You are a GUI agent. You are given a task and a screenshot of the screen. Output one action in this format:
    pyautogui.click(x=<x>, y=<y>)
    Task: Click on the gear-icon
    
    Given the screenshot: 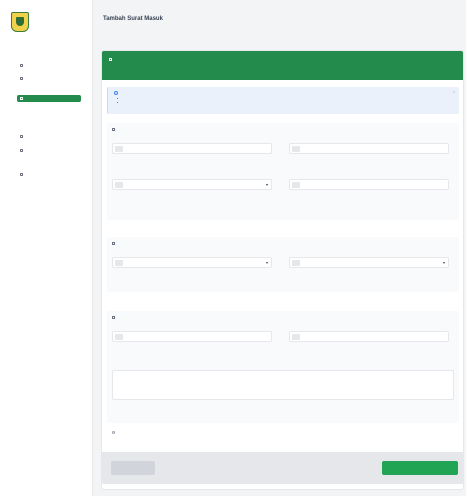 What is the action you would take?
    pyautogui.click(x=21, y=174)
    